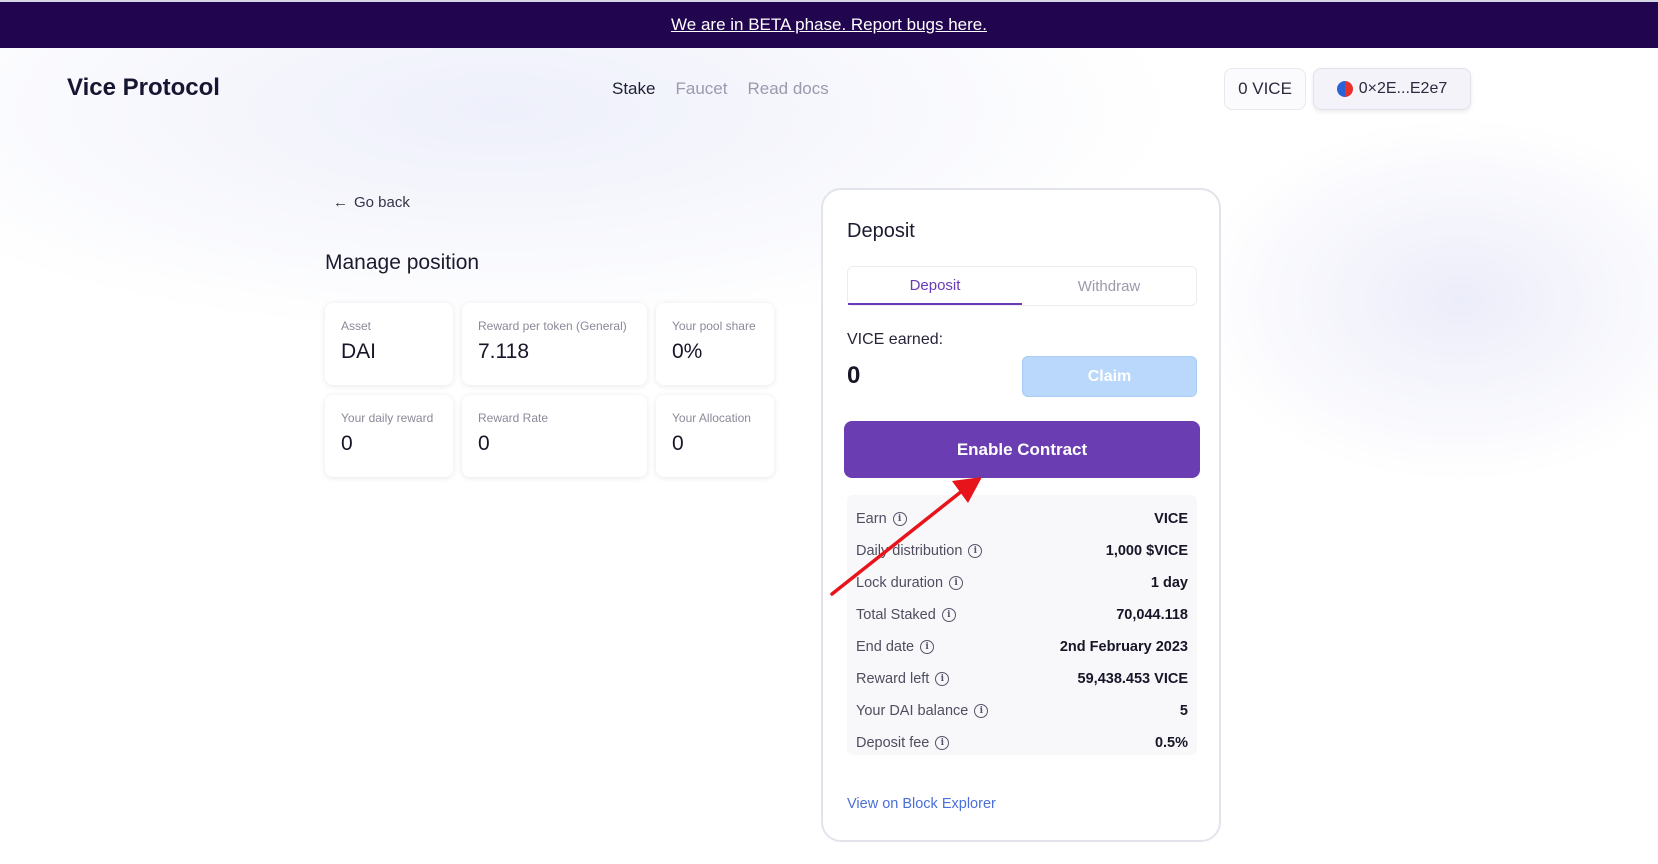  What do you see at coordinates (893, 679) in the screenshot?
I see `detail-key: Reward left` at bounding box center [893, 679].